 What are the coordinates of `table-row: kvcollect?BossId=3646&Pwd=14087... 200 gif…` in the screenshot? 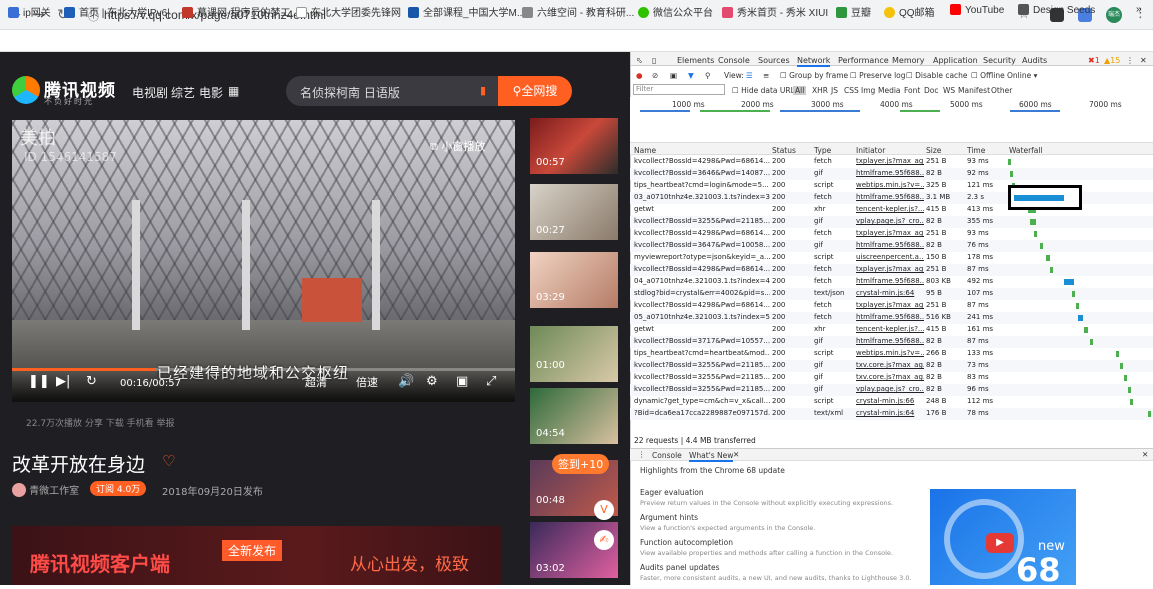 It's located at (891, 174).